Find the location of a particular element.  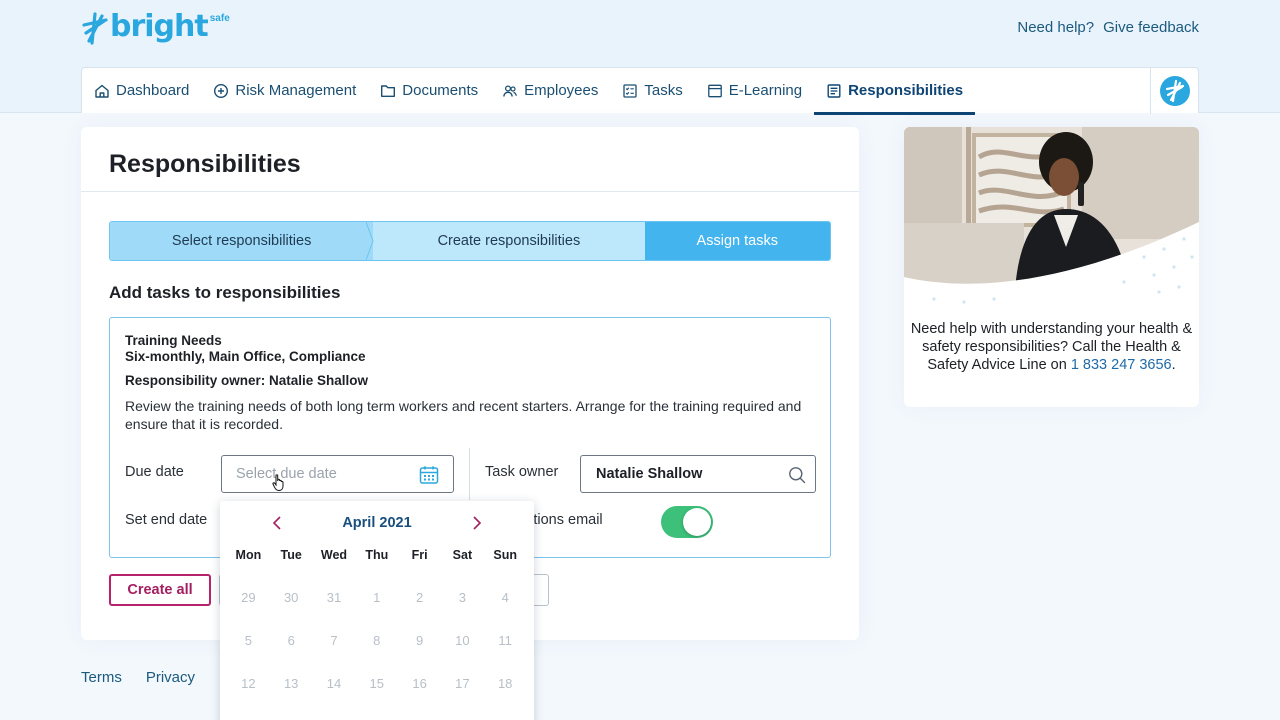

calendar-day: 29 is located at coordinates (248, 597).